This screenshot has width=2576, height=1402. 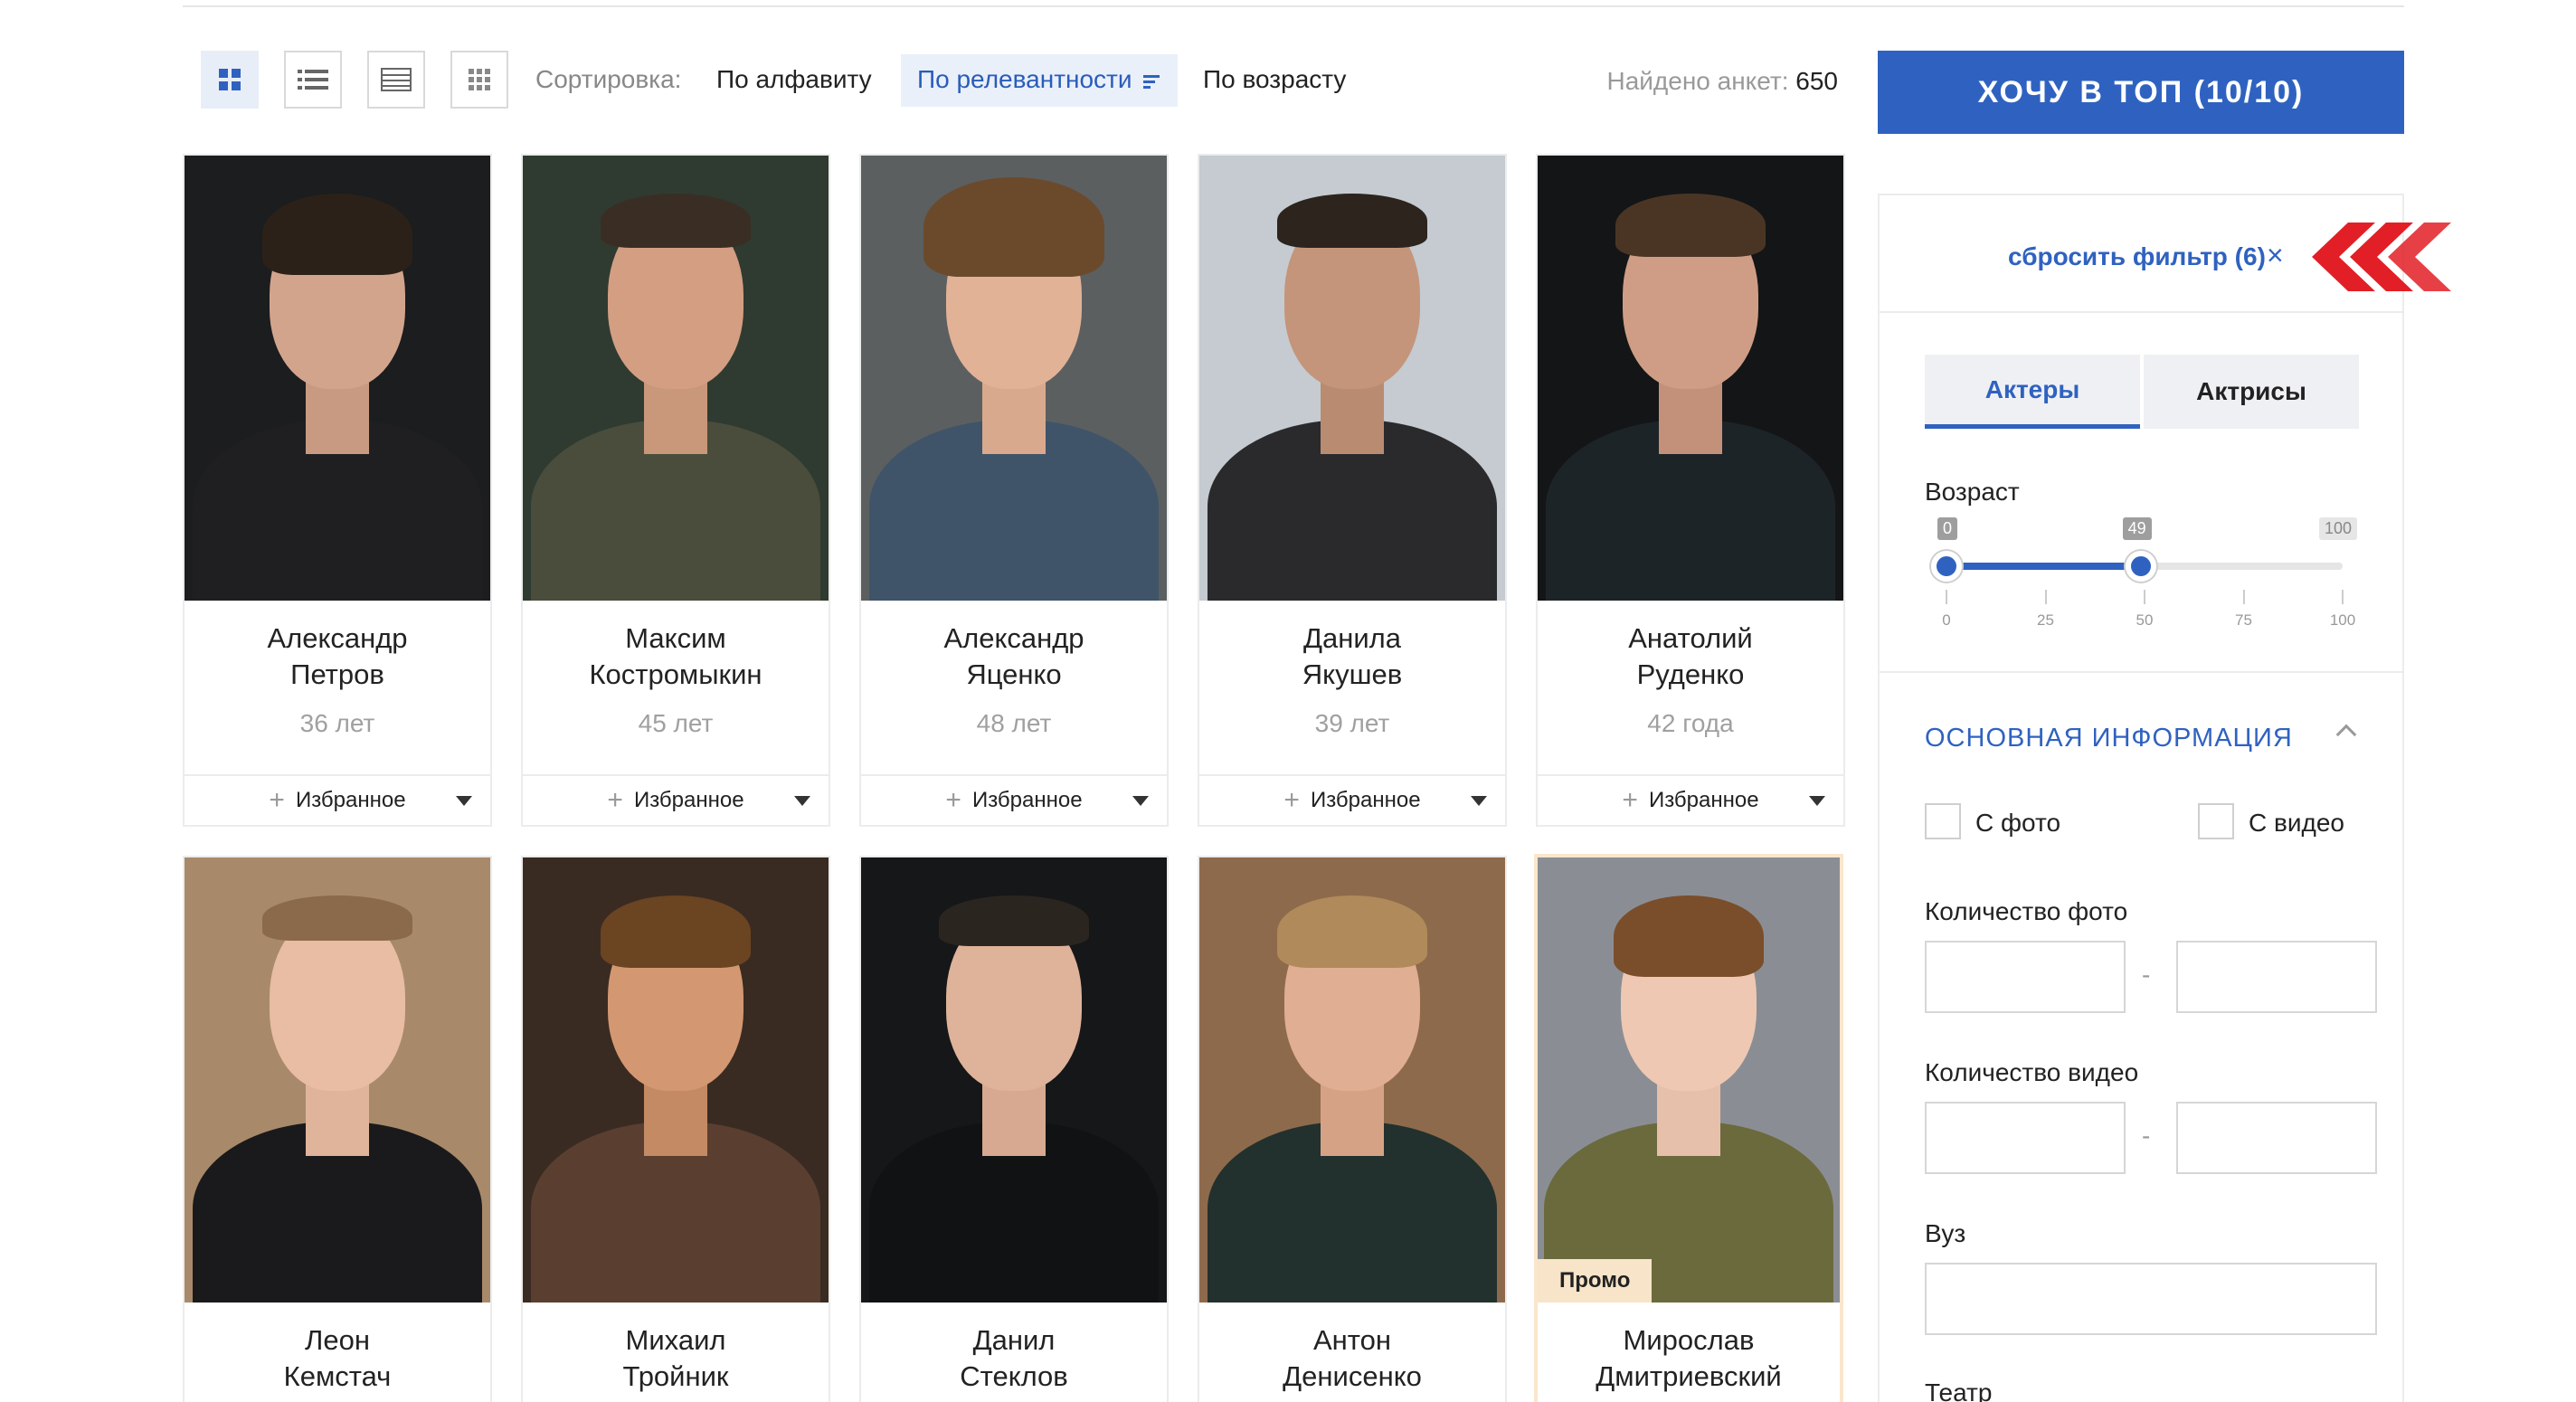 I want to click on video-count-from-input, so click(x=2026, y=1138).